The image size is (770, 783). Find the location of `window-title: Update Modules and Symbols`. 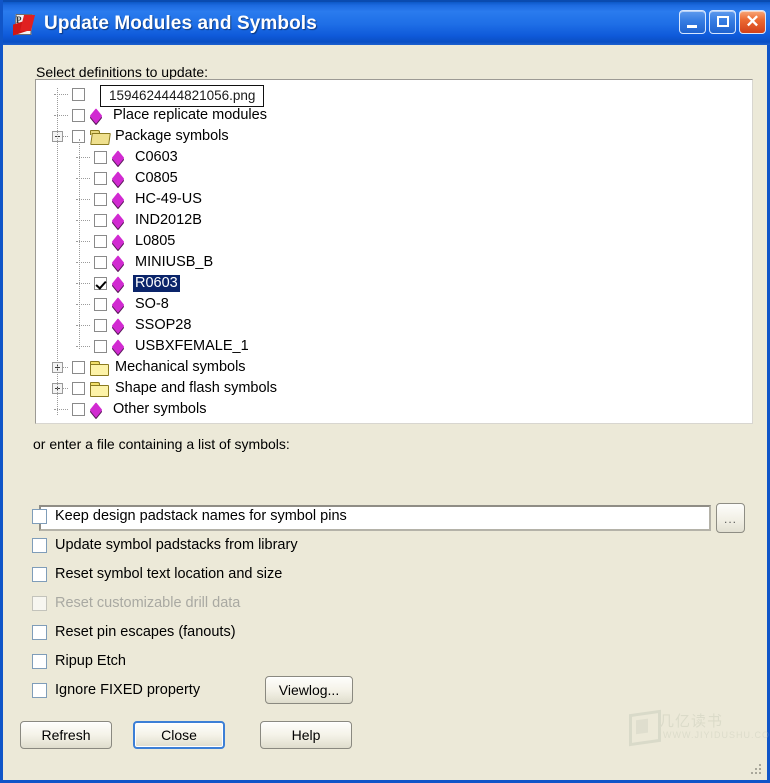

window-title: Update Modules and Symbols is located at coordinates (180, 23).